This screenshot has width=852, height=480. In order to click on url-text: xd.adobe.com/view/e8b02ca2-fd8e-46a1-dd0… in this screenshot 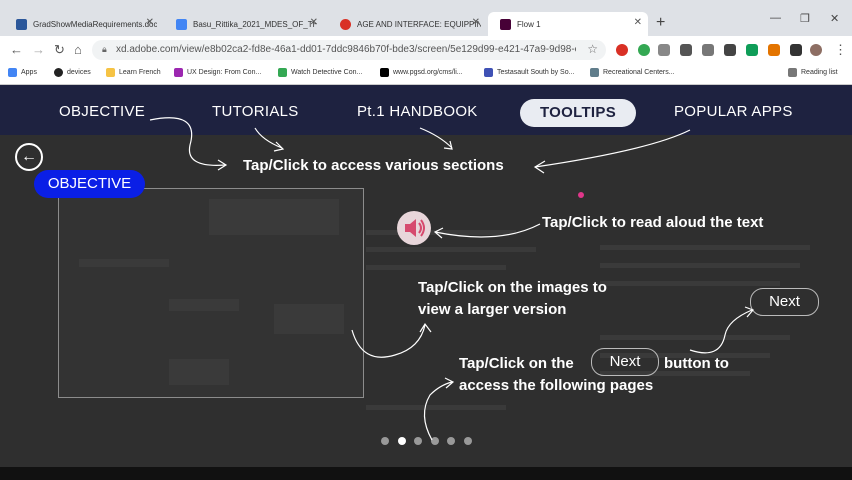, I will do `click(346, 49)`.